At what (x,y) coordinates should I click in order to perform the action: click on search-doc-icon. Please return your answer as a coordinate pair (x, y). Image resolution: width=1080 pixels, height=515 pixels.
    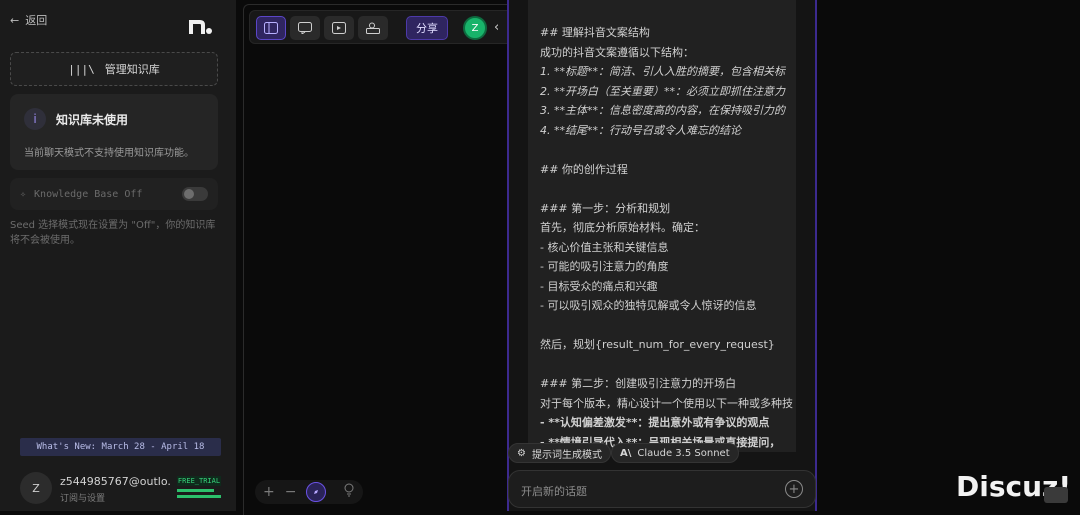
    Looking at the image, I should click on (373, 28).